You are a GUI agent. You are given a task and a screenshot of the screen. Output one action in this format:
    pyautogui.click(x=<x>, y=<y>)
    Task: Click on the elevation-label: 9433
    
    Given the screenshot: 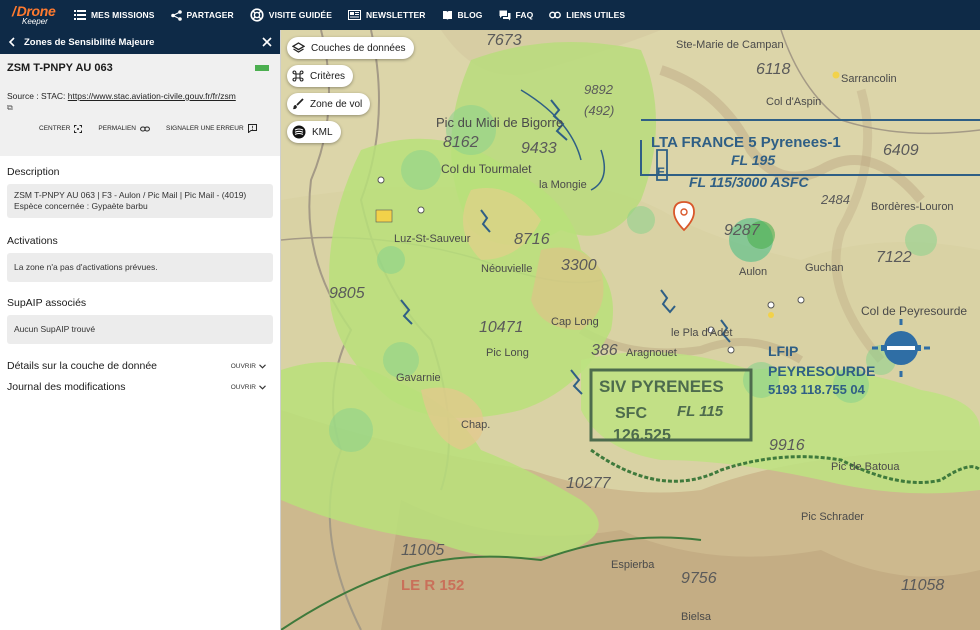 What is the action you would take?
    pyautogui.click(x=539, y=148)
    